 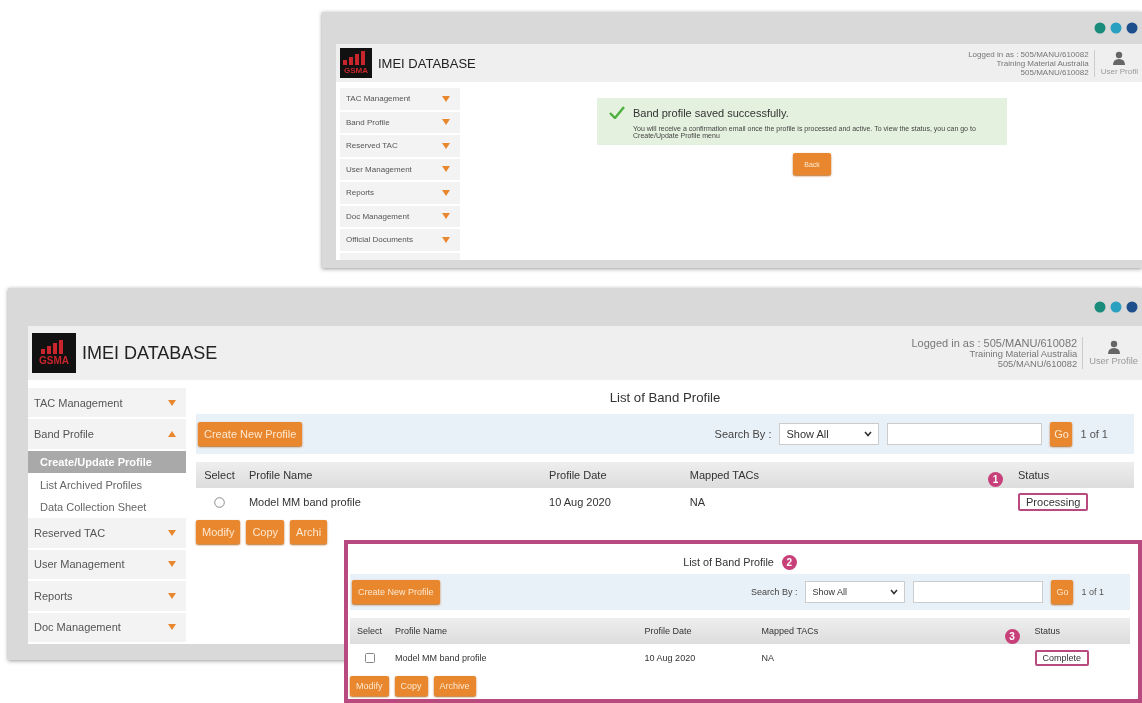 I want to click on status-label: Processing, so click(x=1053, y=502).